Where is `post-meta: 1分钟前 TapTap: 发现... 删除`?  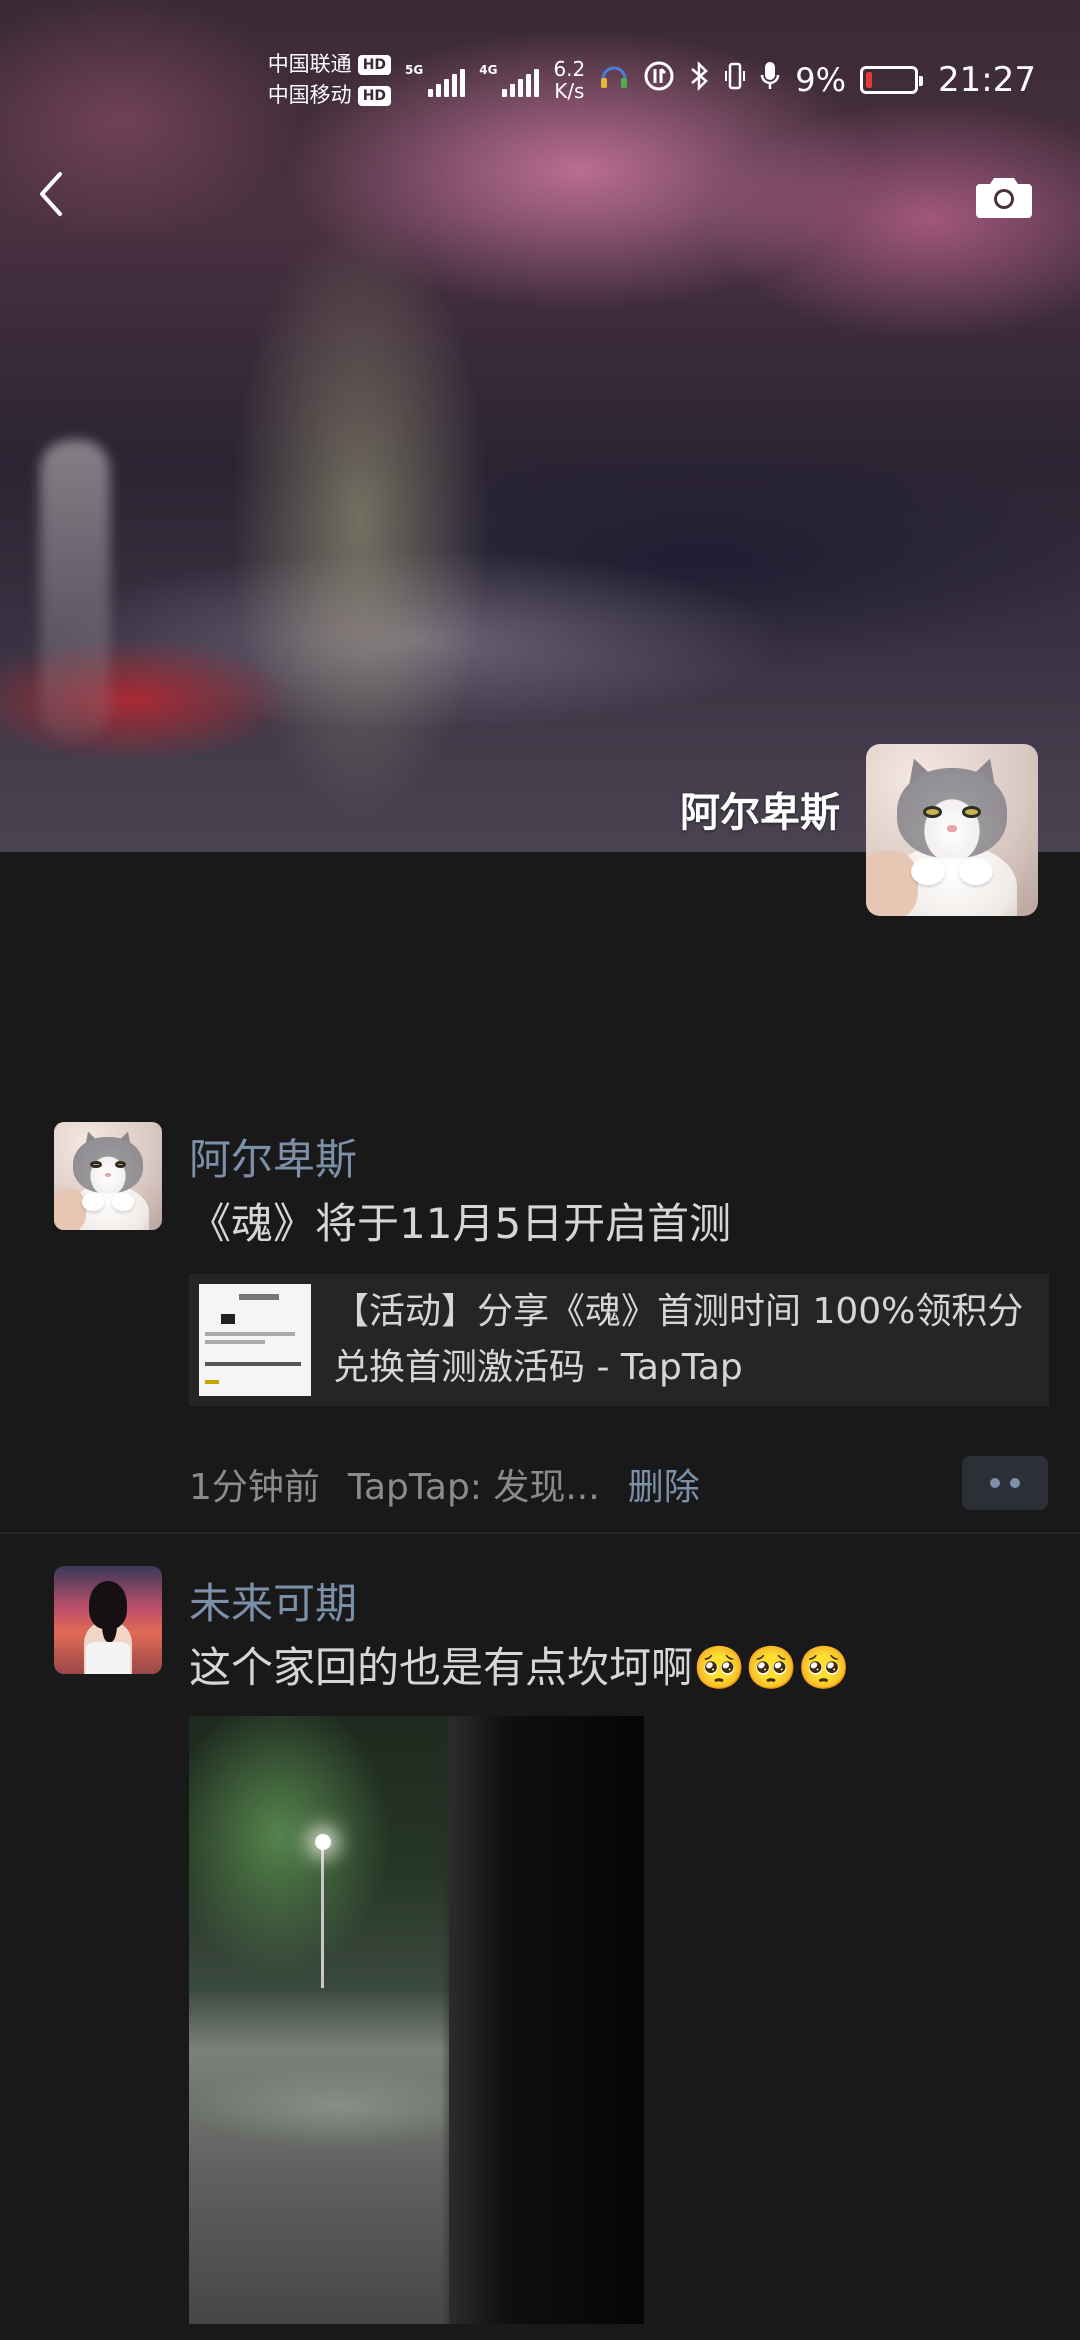 post-meta: 1分钟前 TapTap: 发现... 删除 is located at coordinates (444, 1484).